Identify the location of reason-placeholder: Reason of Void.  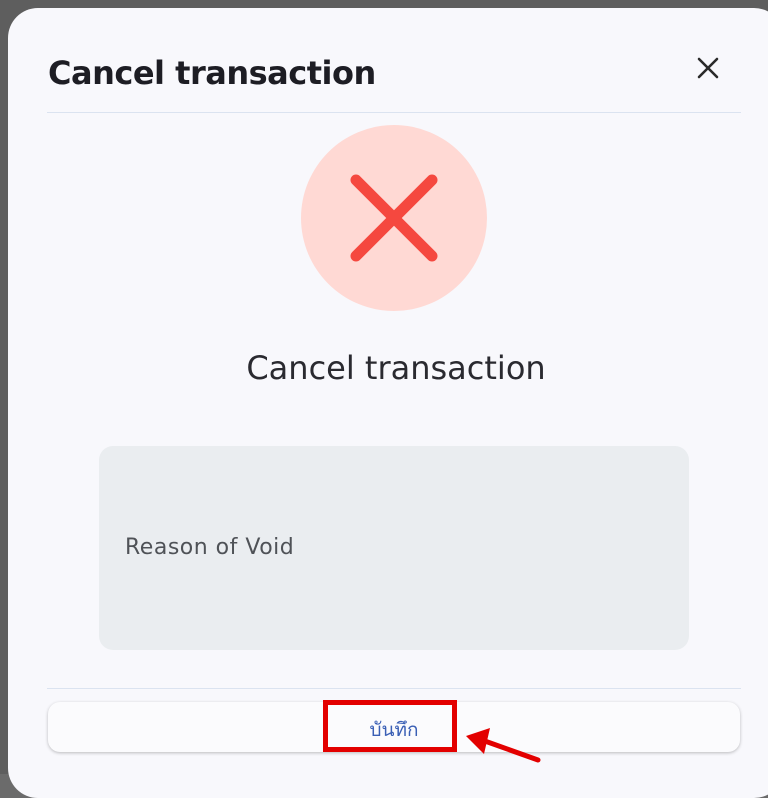
(210, 547).